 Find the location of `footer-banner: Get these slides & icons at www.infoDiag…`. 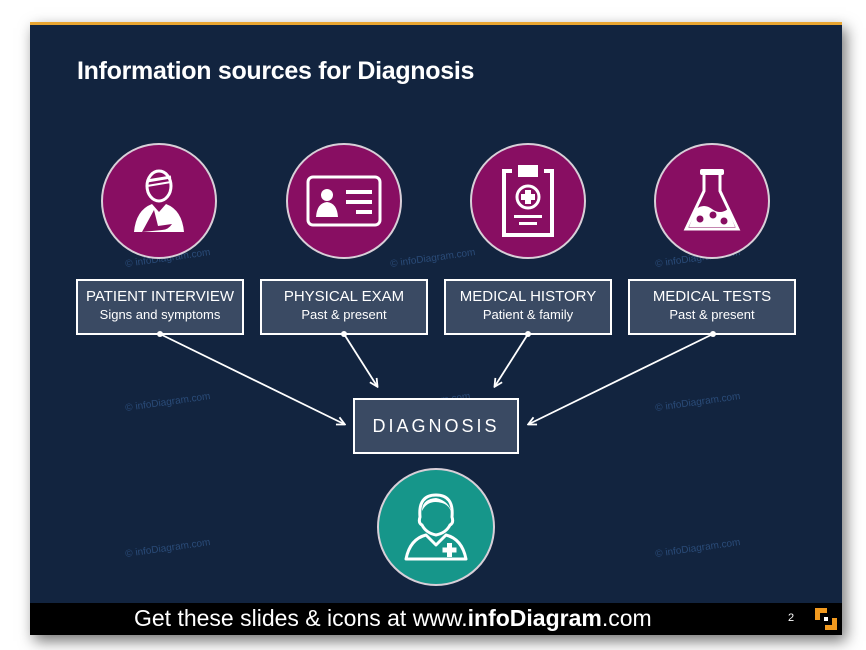

footer-banner: Get these slides & icons at www.infoDiag… is located at coordinates (436, 619).